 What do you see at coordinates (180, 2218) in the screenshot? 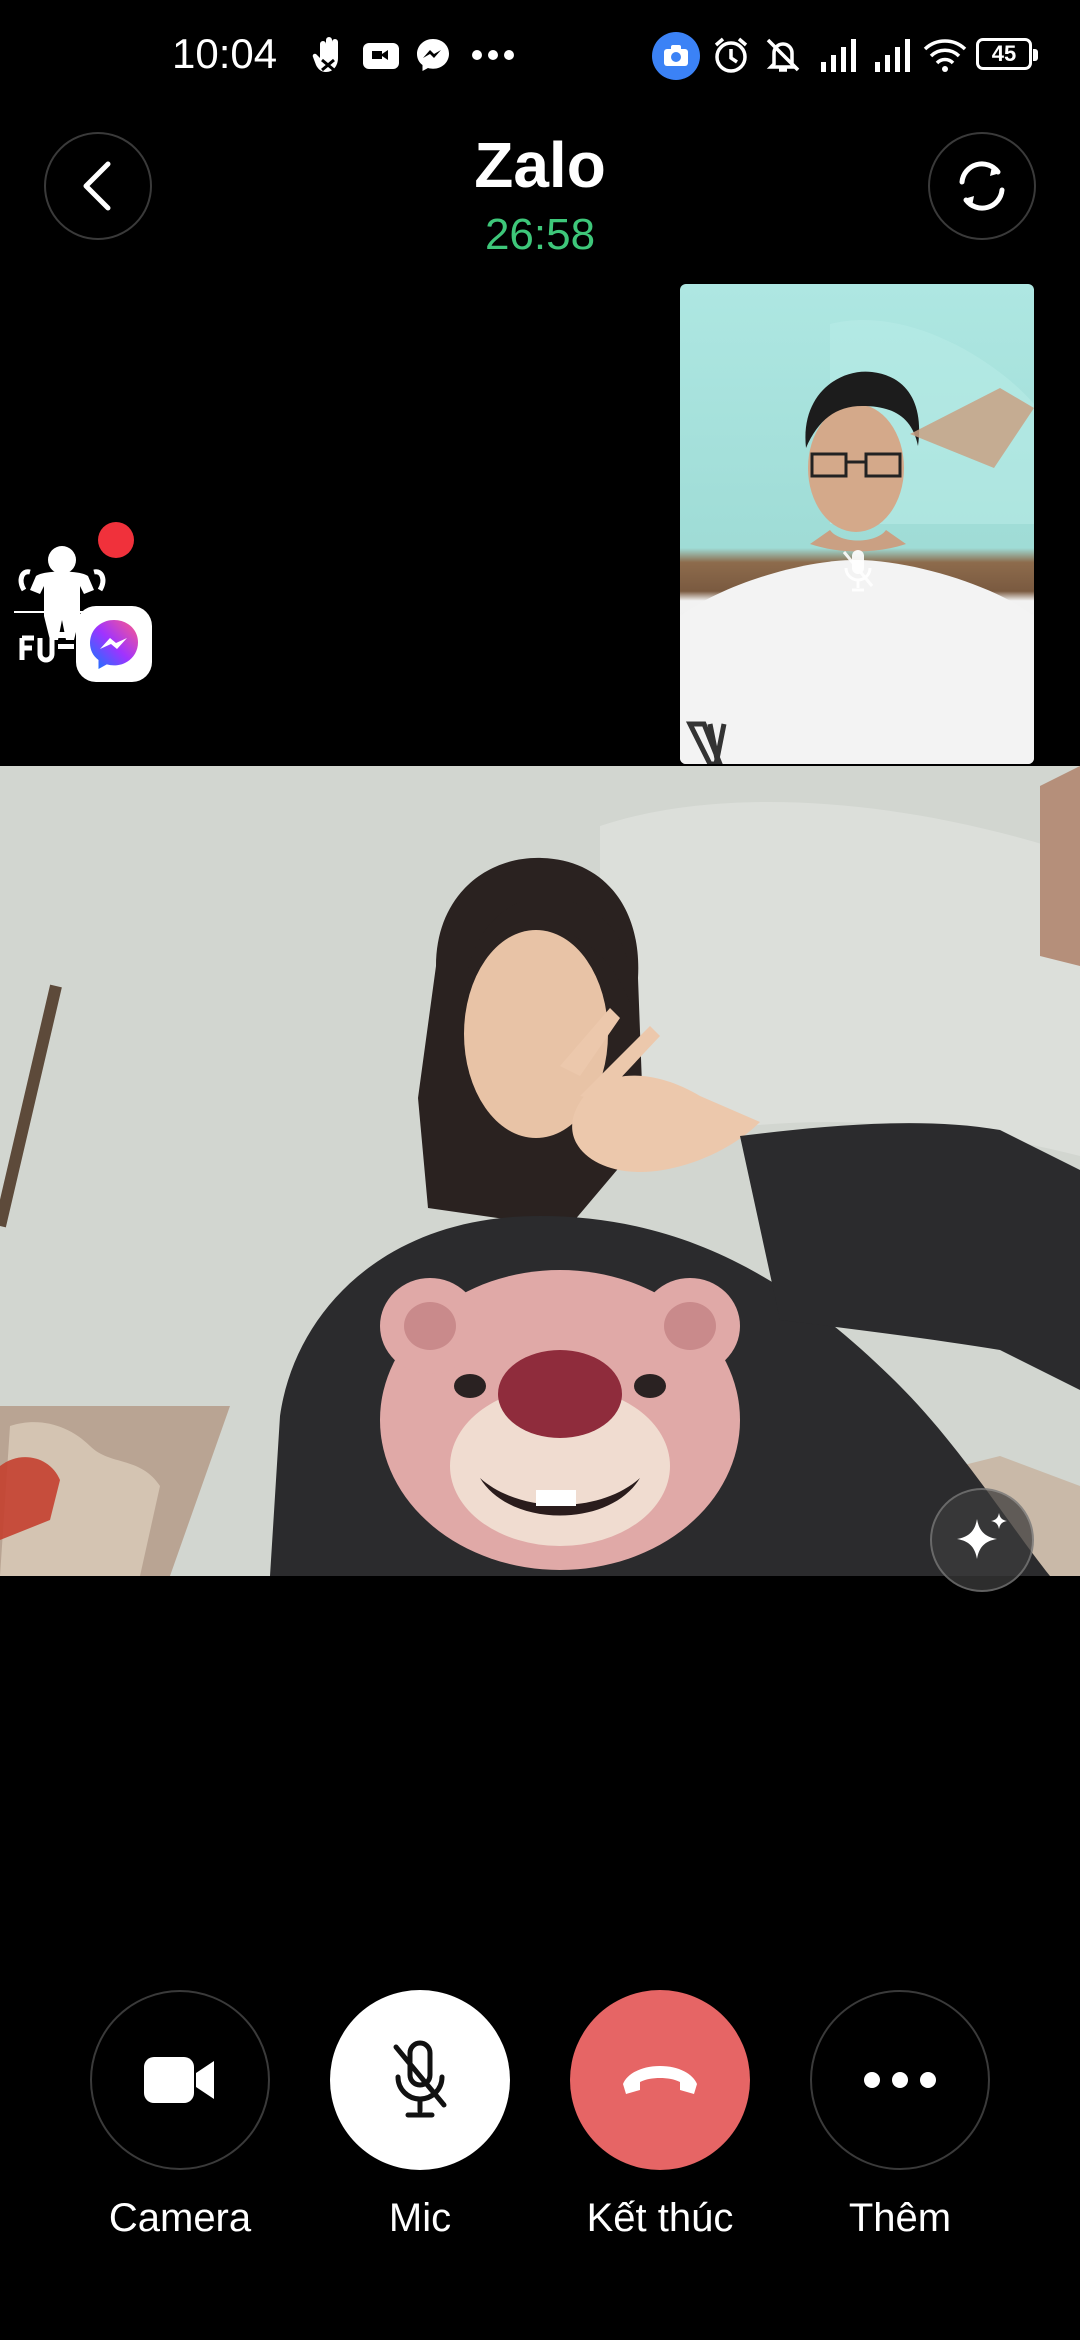
I see `camera-label: Camera` at bounding box center [180, 2218].